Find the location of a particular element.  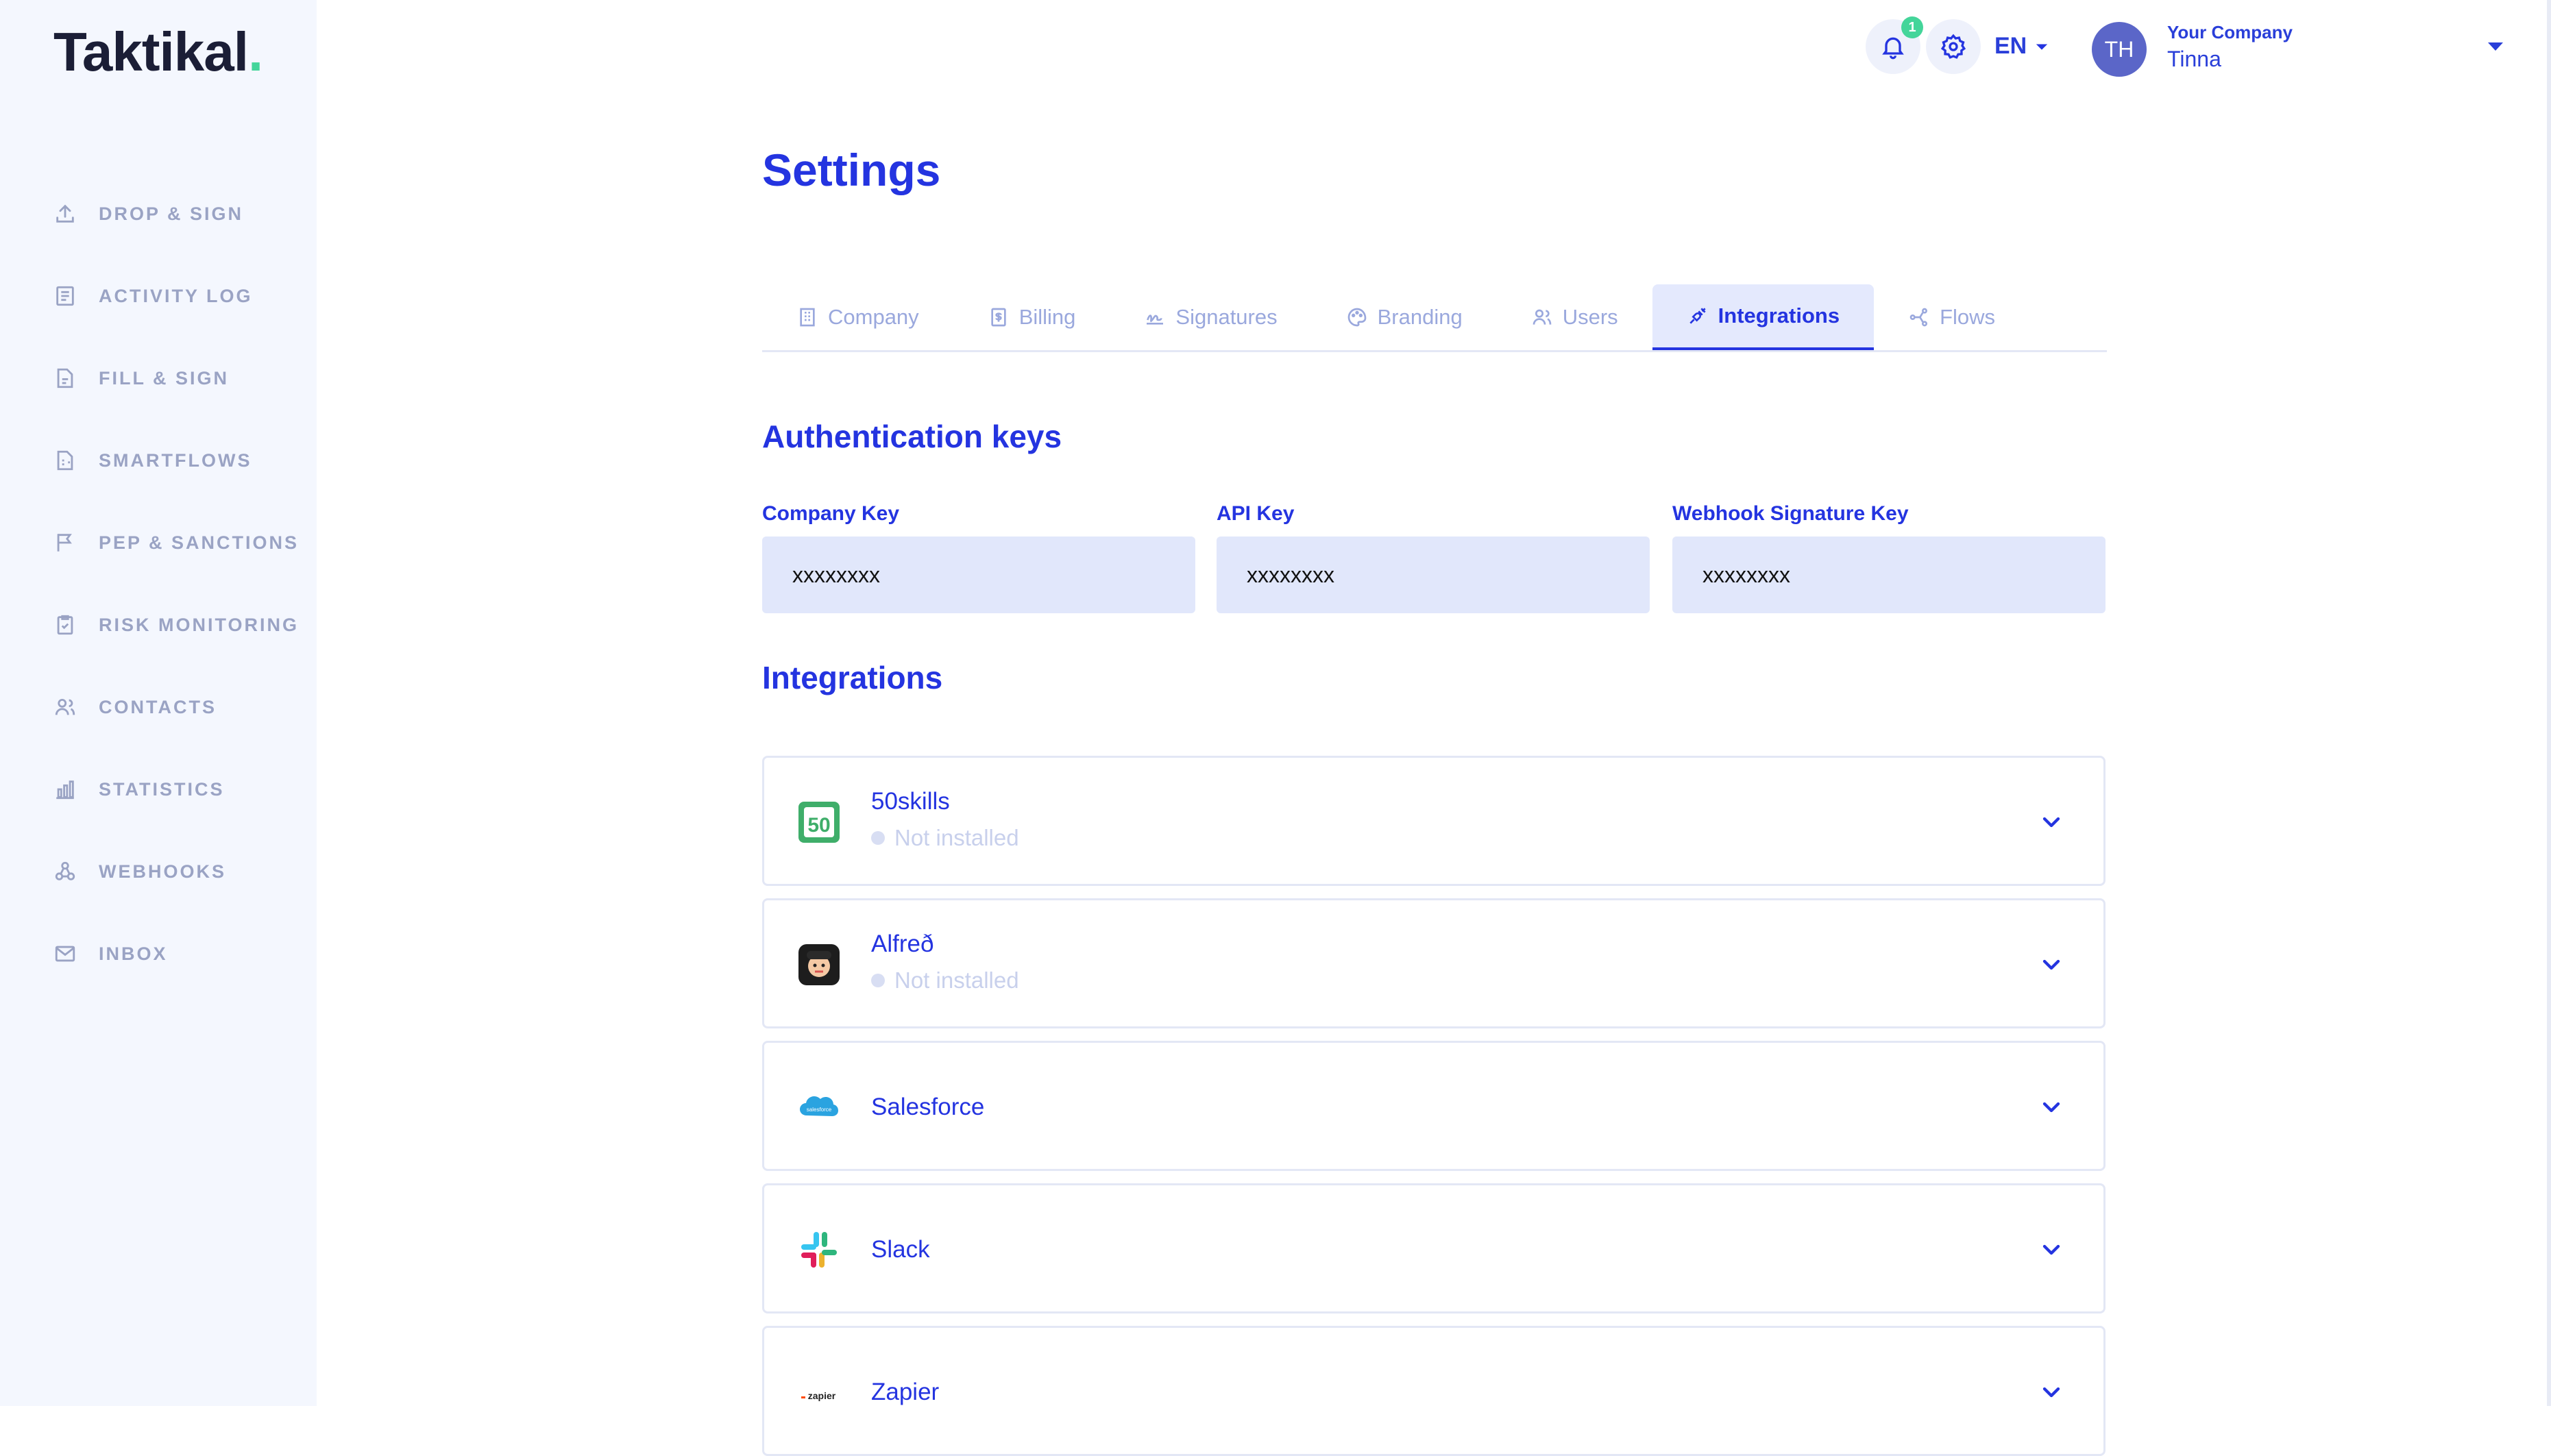

tab-label: Users is located at coordinates (1590, 317).